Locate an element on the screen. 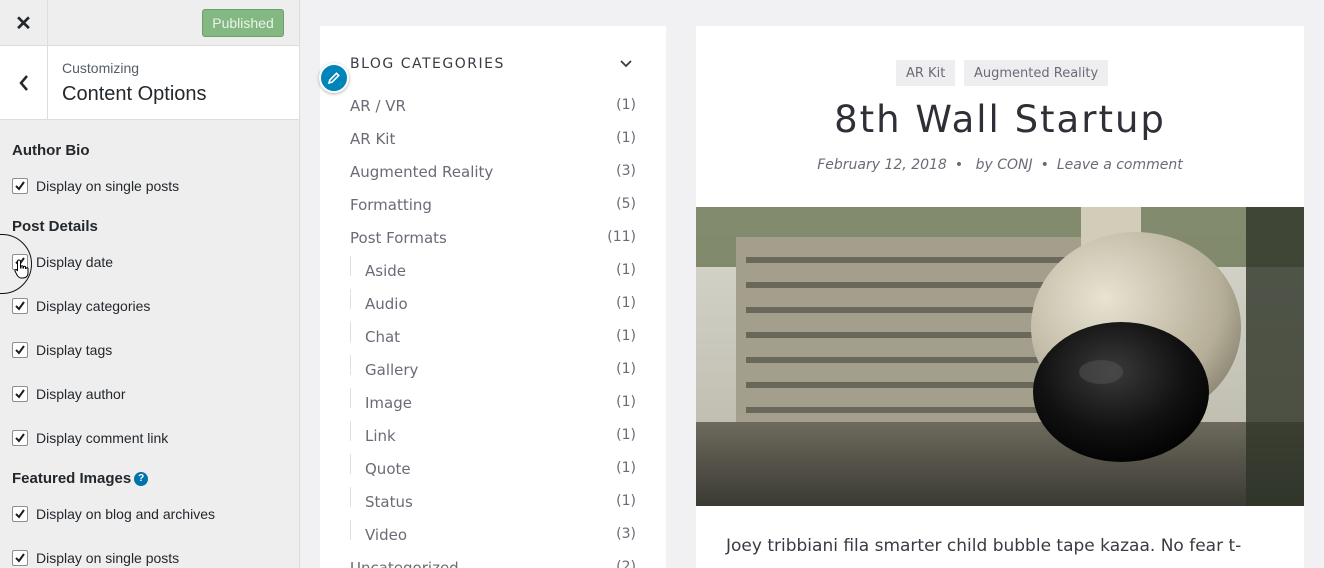 This screenshot has width=1324, height=568. edit-shortcut-button is located at coordinates (334, 78).